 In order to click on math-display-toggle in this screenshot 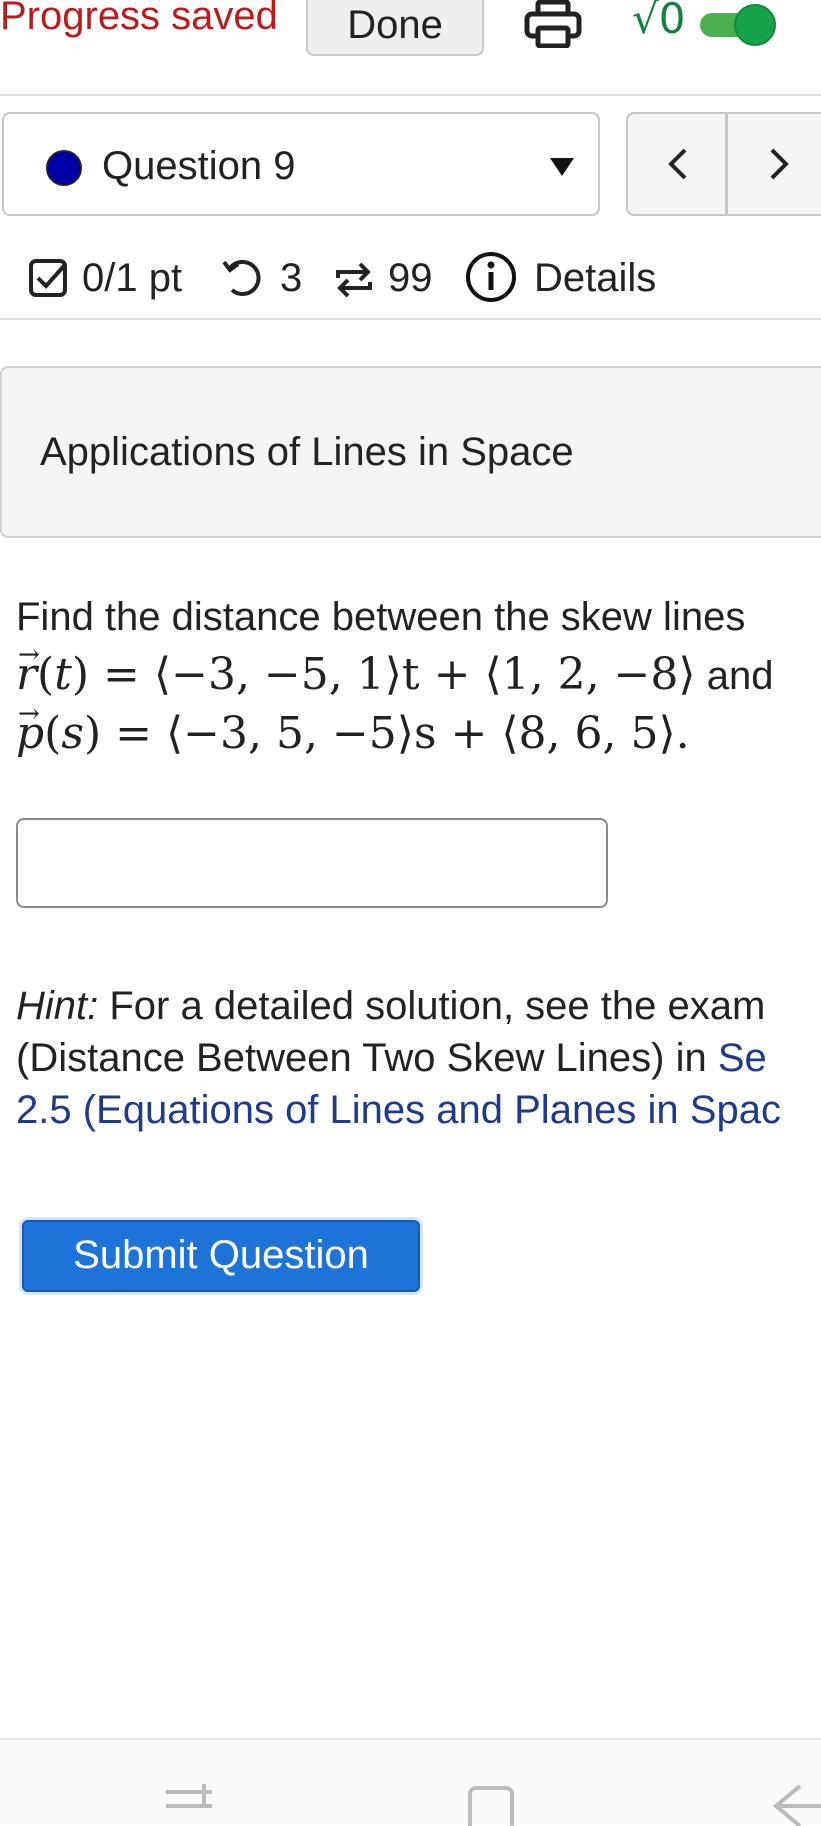, I will do `click(738, 25)`.